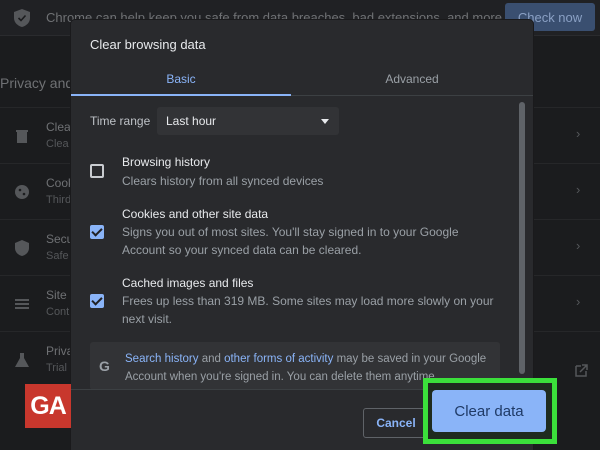  What do you see at coordinates (188, 283) in the screenshot?
I see `option-title: Cached images and files` at bounding box center [188, 283].